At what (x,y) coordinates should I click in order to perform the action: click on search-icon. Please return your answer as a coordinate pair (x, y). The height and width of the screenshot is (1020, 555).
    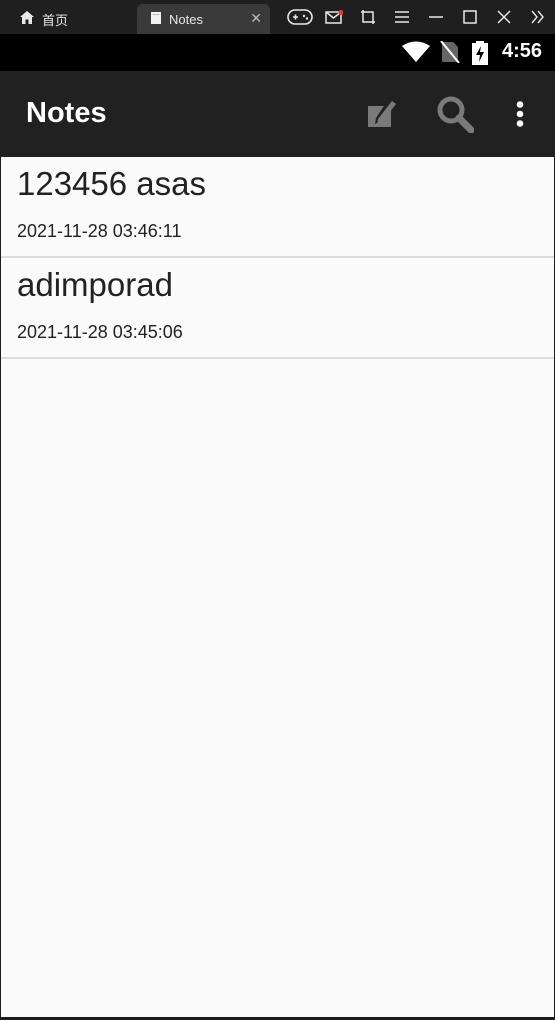
    Looking at the image, I should click on (455, 114).